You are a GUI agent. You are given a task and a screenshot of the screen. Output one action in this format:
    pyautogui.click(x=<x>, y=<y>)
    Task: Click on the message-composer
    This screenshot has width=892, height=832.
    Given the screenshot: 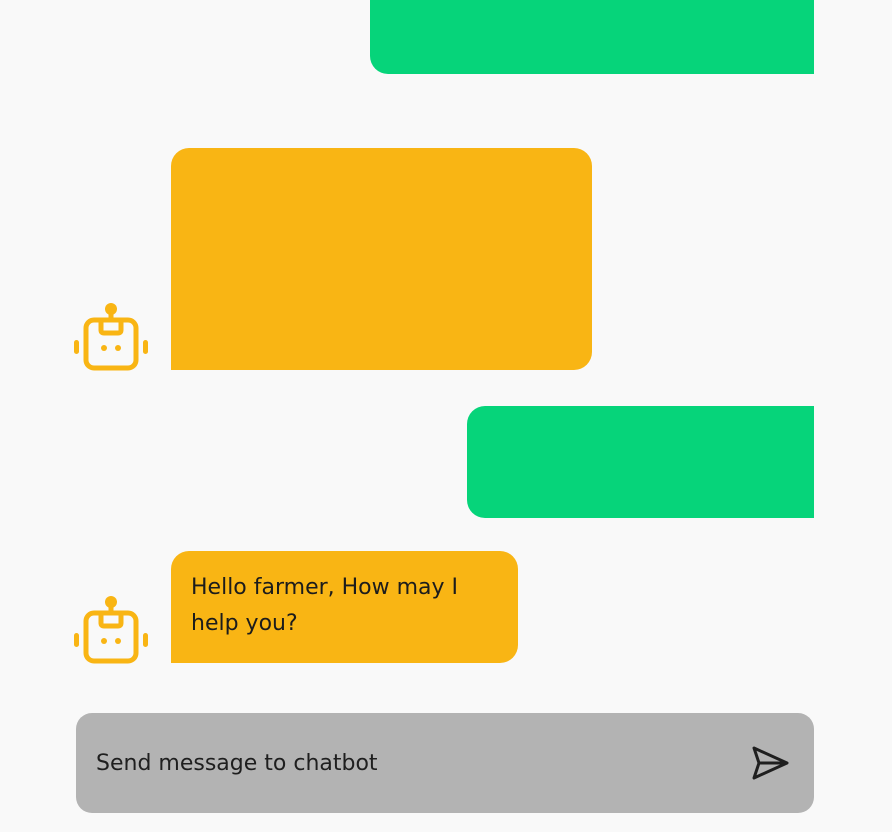 What is the action you would take?
    pyautogui.click(x=445, y=763)
    